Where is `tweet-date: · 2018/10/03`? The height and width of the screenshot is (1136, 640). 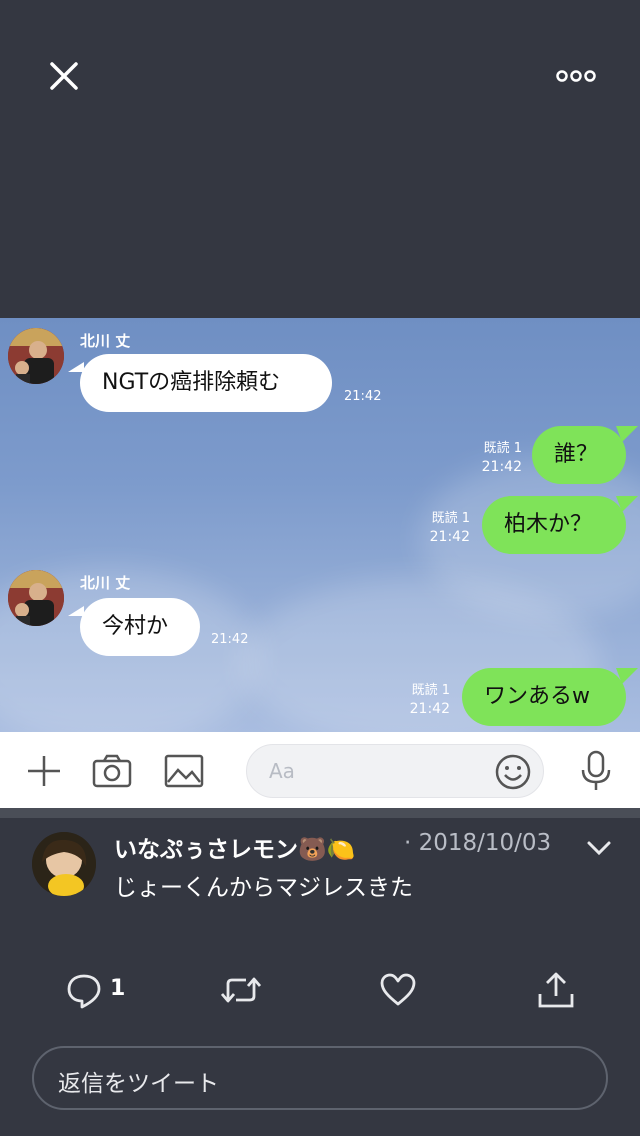 tweet-date: · 2018/10/03 is located at coordinates (478, 843).